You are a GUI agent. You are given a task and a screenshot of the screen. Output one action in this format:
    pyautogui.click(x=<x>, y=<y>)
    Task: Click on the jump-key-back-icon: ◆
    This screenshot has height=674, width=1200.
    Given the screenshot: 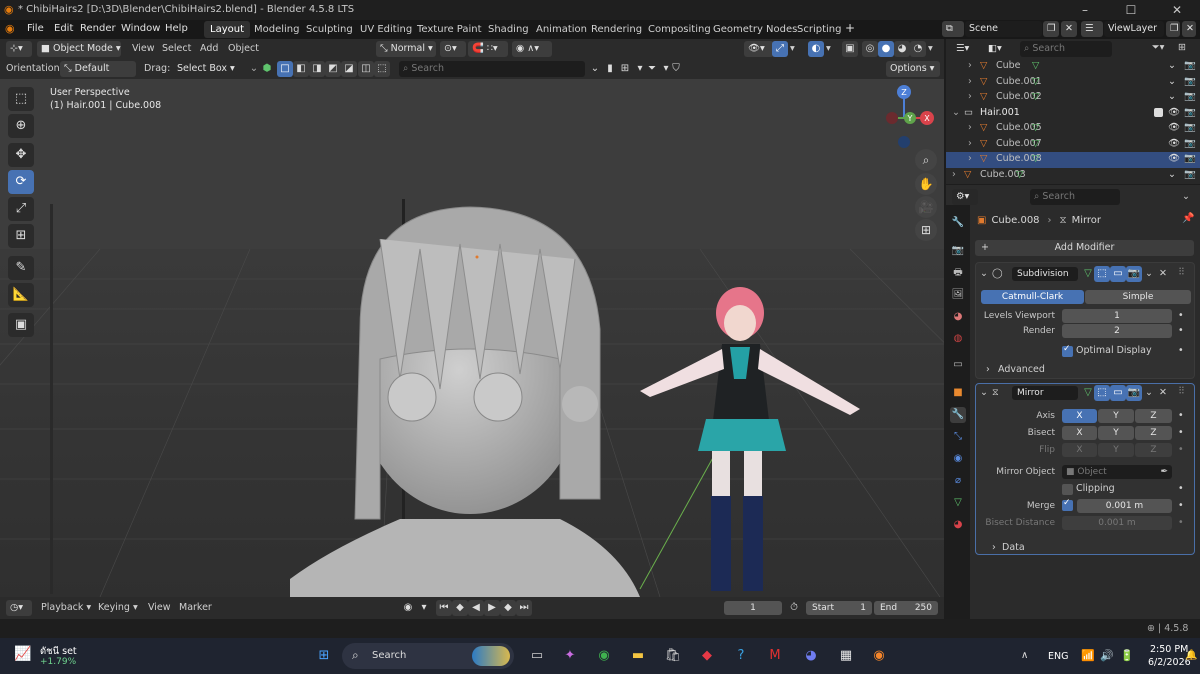 What is the action you would take?
    pyautogui.click(x=460, y=608)
    